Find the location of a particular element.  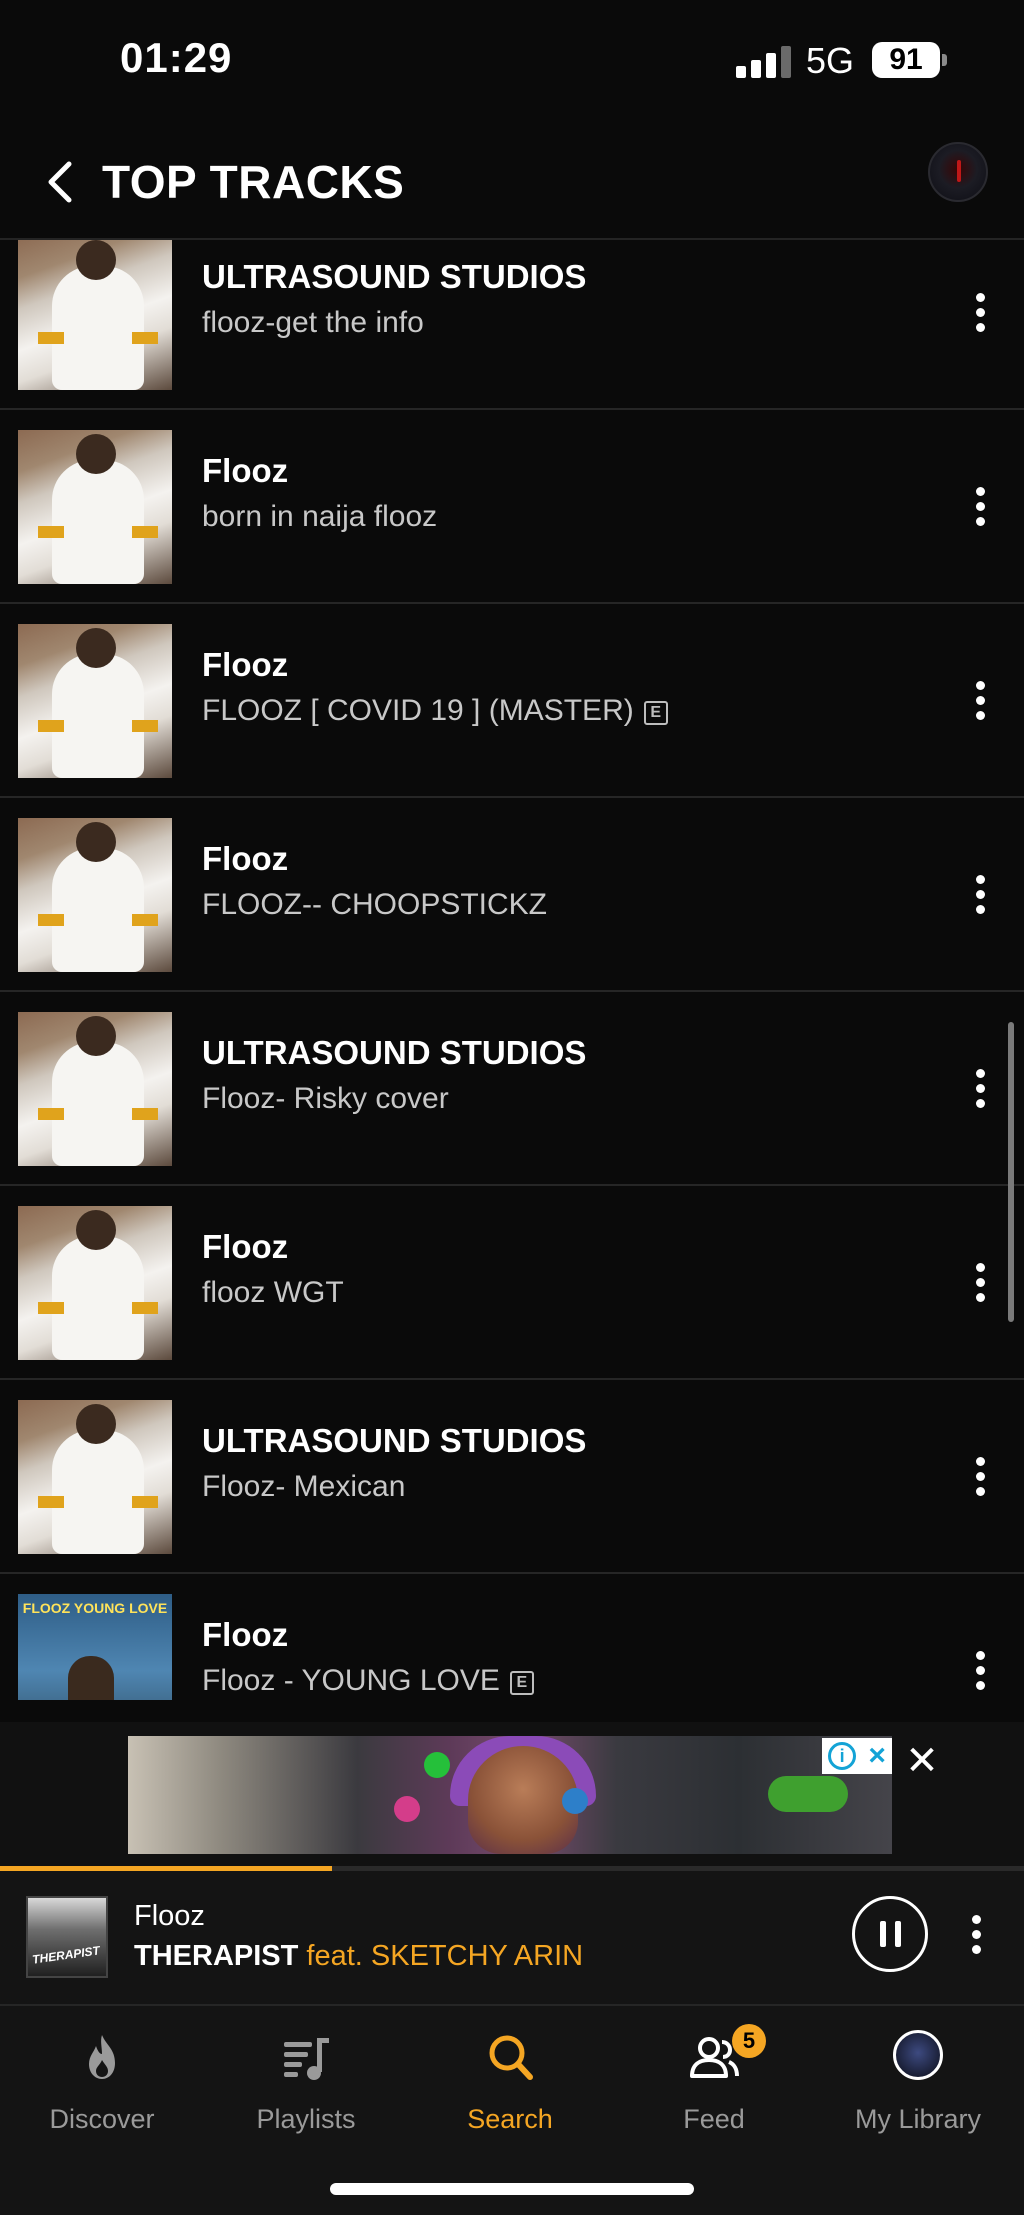

feed-badge: 5 is located at coordinates (749, 2041).